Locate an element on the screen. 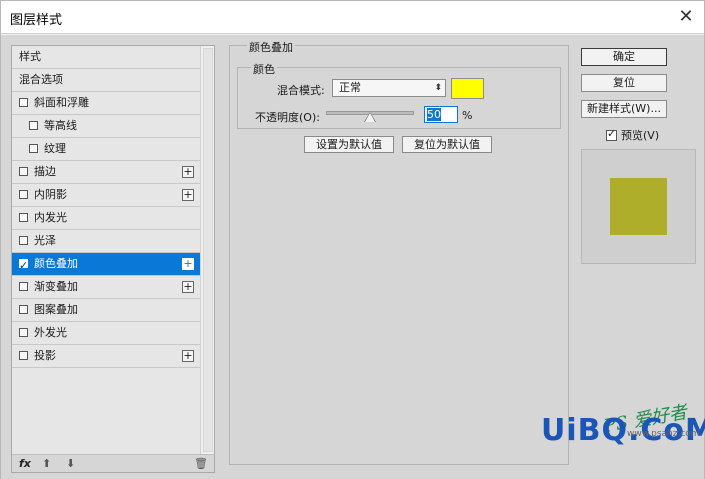 Image resolution: width=705 pixels, height=479 pixels. style-list-item-label: 外发光 is located at coordinates (50, 332).